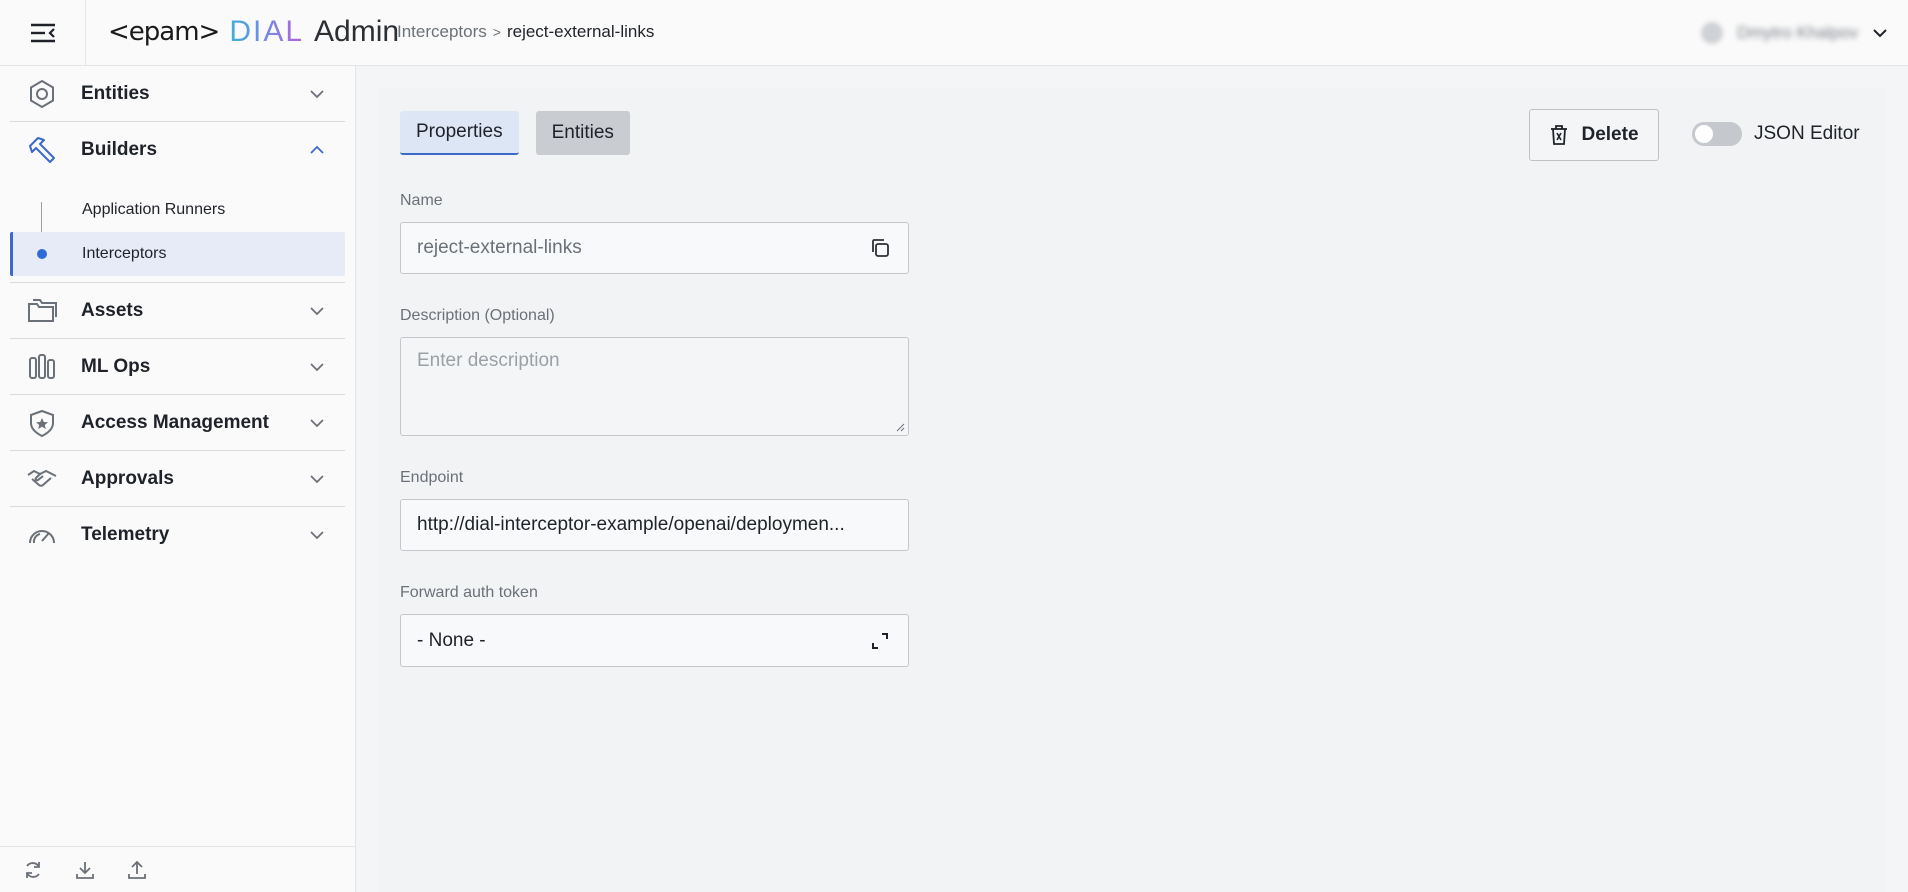 The width and height of the screenshot is (1908, 892). What do you see at coordinates (499, 247) in the screenshot?
I see `name-value: reject-external-links` at bounding box center [499, 247].